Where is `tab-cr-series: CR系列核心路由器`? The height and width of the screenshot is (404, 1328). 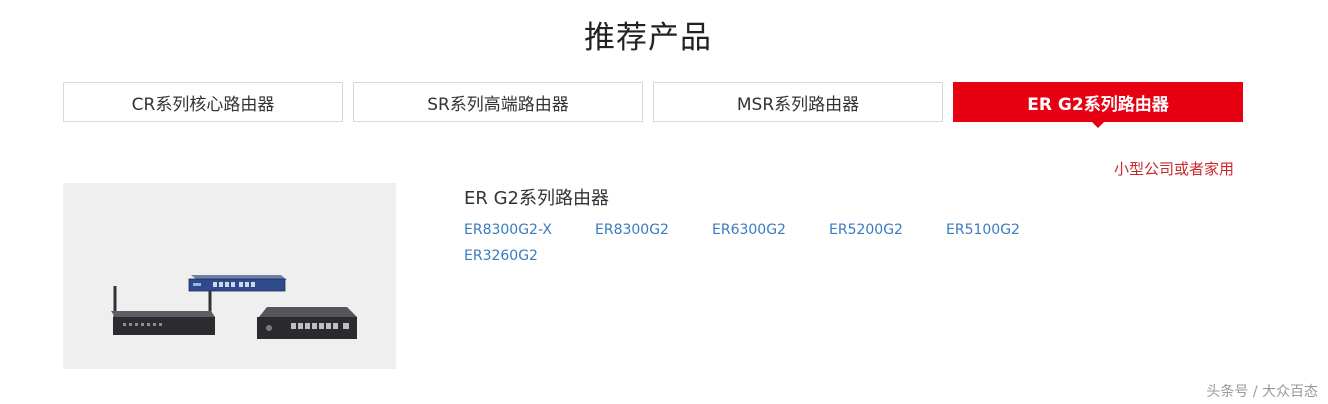 tab-cr-series: CR系列核心路由器 is located at coordinates (203, 102).